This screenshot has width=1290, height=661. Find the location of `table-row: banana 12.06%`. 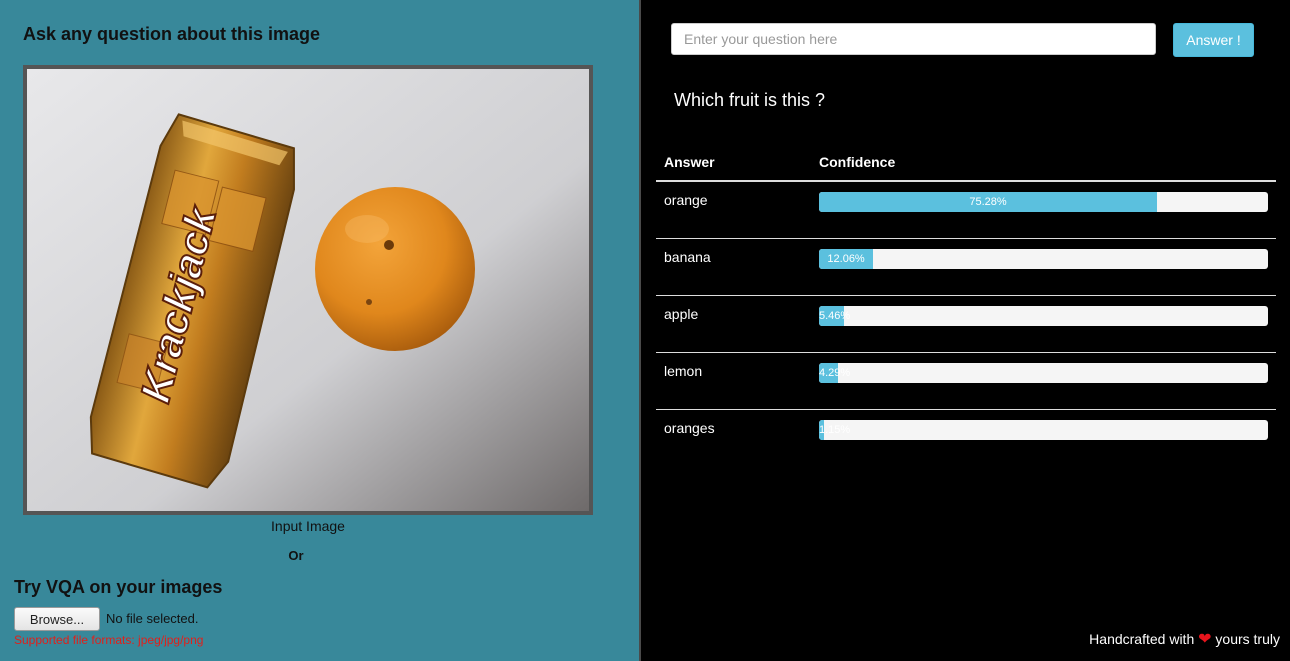

table-row: banana 12.06% is located at coordinates (966, 266).